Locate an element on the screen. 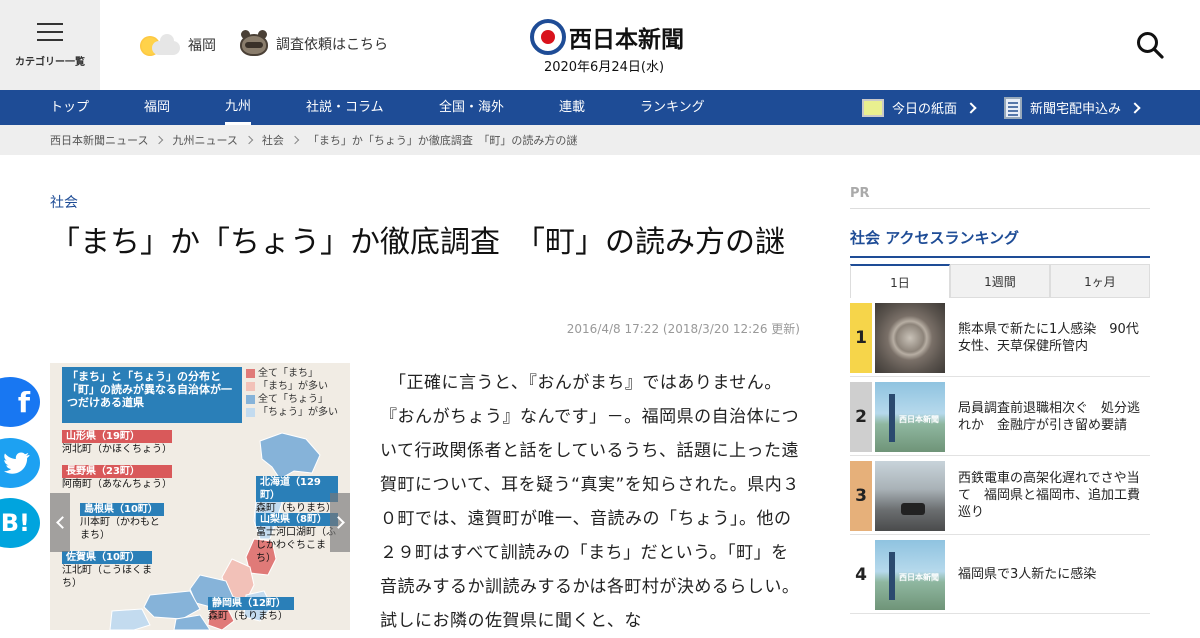 The height and width of the screenshot is (638, 1200). ranking-headline: 西鉄電車の高架化遅れでさや当て 福岡県と福岡市、追加工費巡り is located at coordinates (1049, 495).